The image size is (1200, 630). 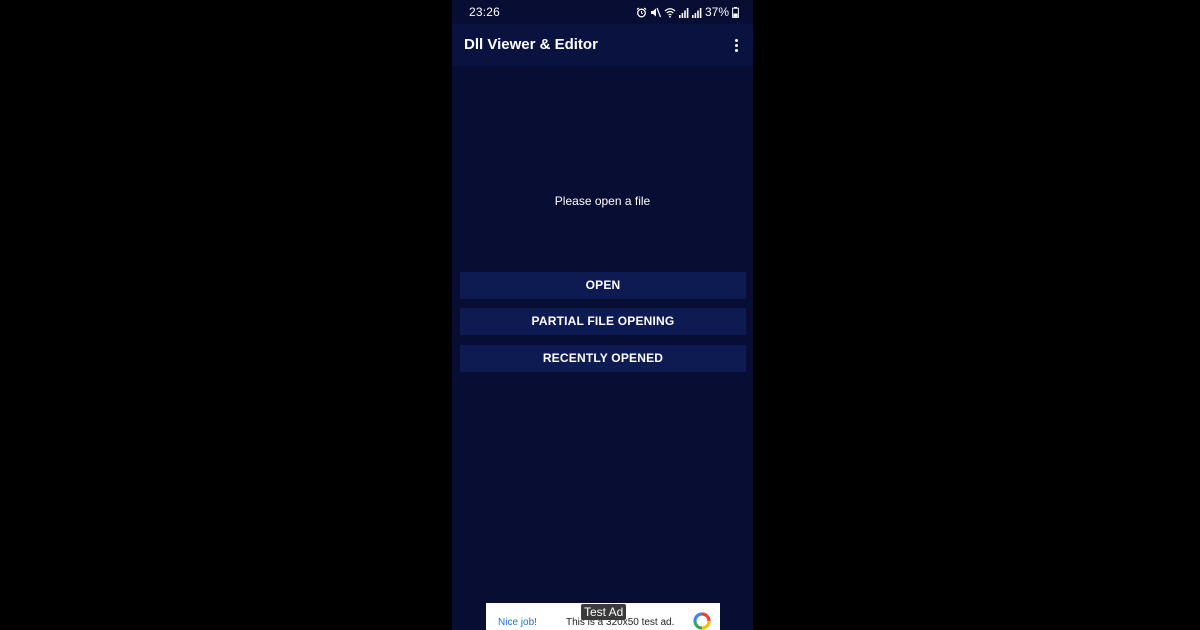 I want to click on alarm-icon, so click(x=641, y=12).